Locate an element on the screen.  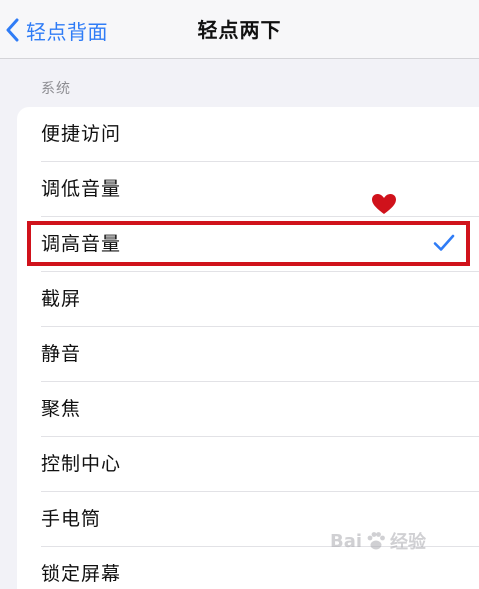
watermark-left-text: Bai is located at coordinates (346, 541).